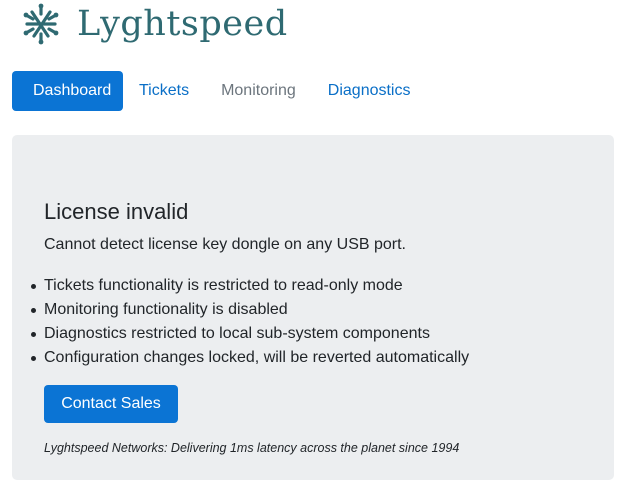  Describe the element at coordinates (41, 24) in the screenshot. I see `knot-logo-icon` at that location.